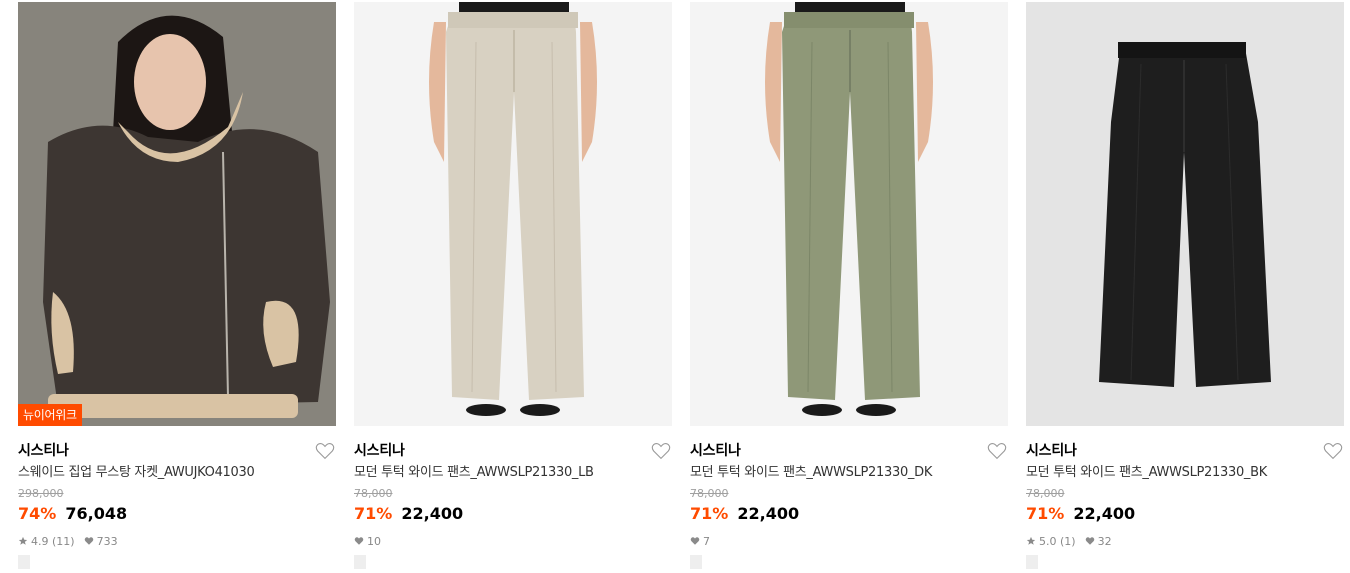  Describe the element at coordinates (1185, 473) in the screenshot. I see `product-name: 모던 투턱 와이드 팬츠_AWWSLP21330_BK` at that location.